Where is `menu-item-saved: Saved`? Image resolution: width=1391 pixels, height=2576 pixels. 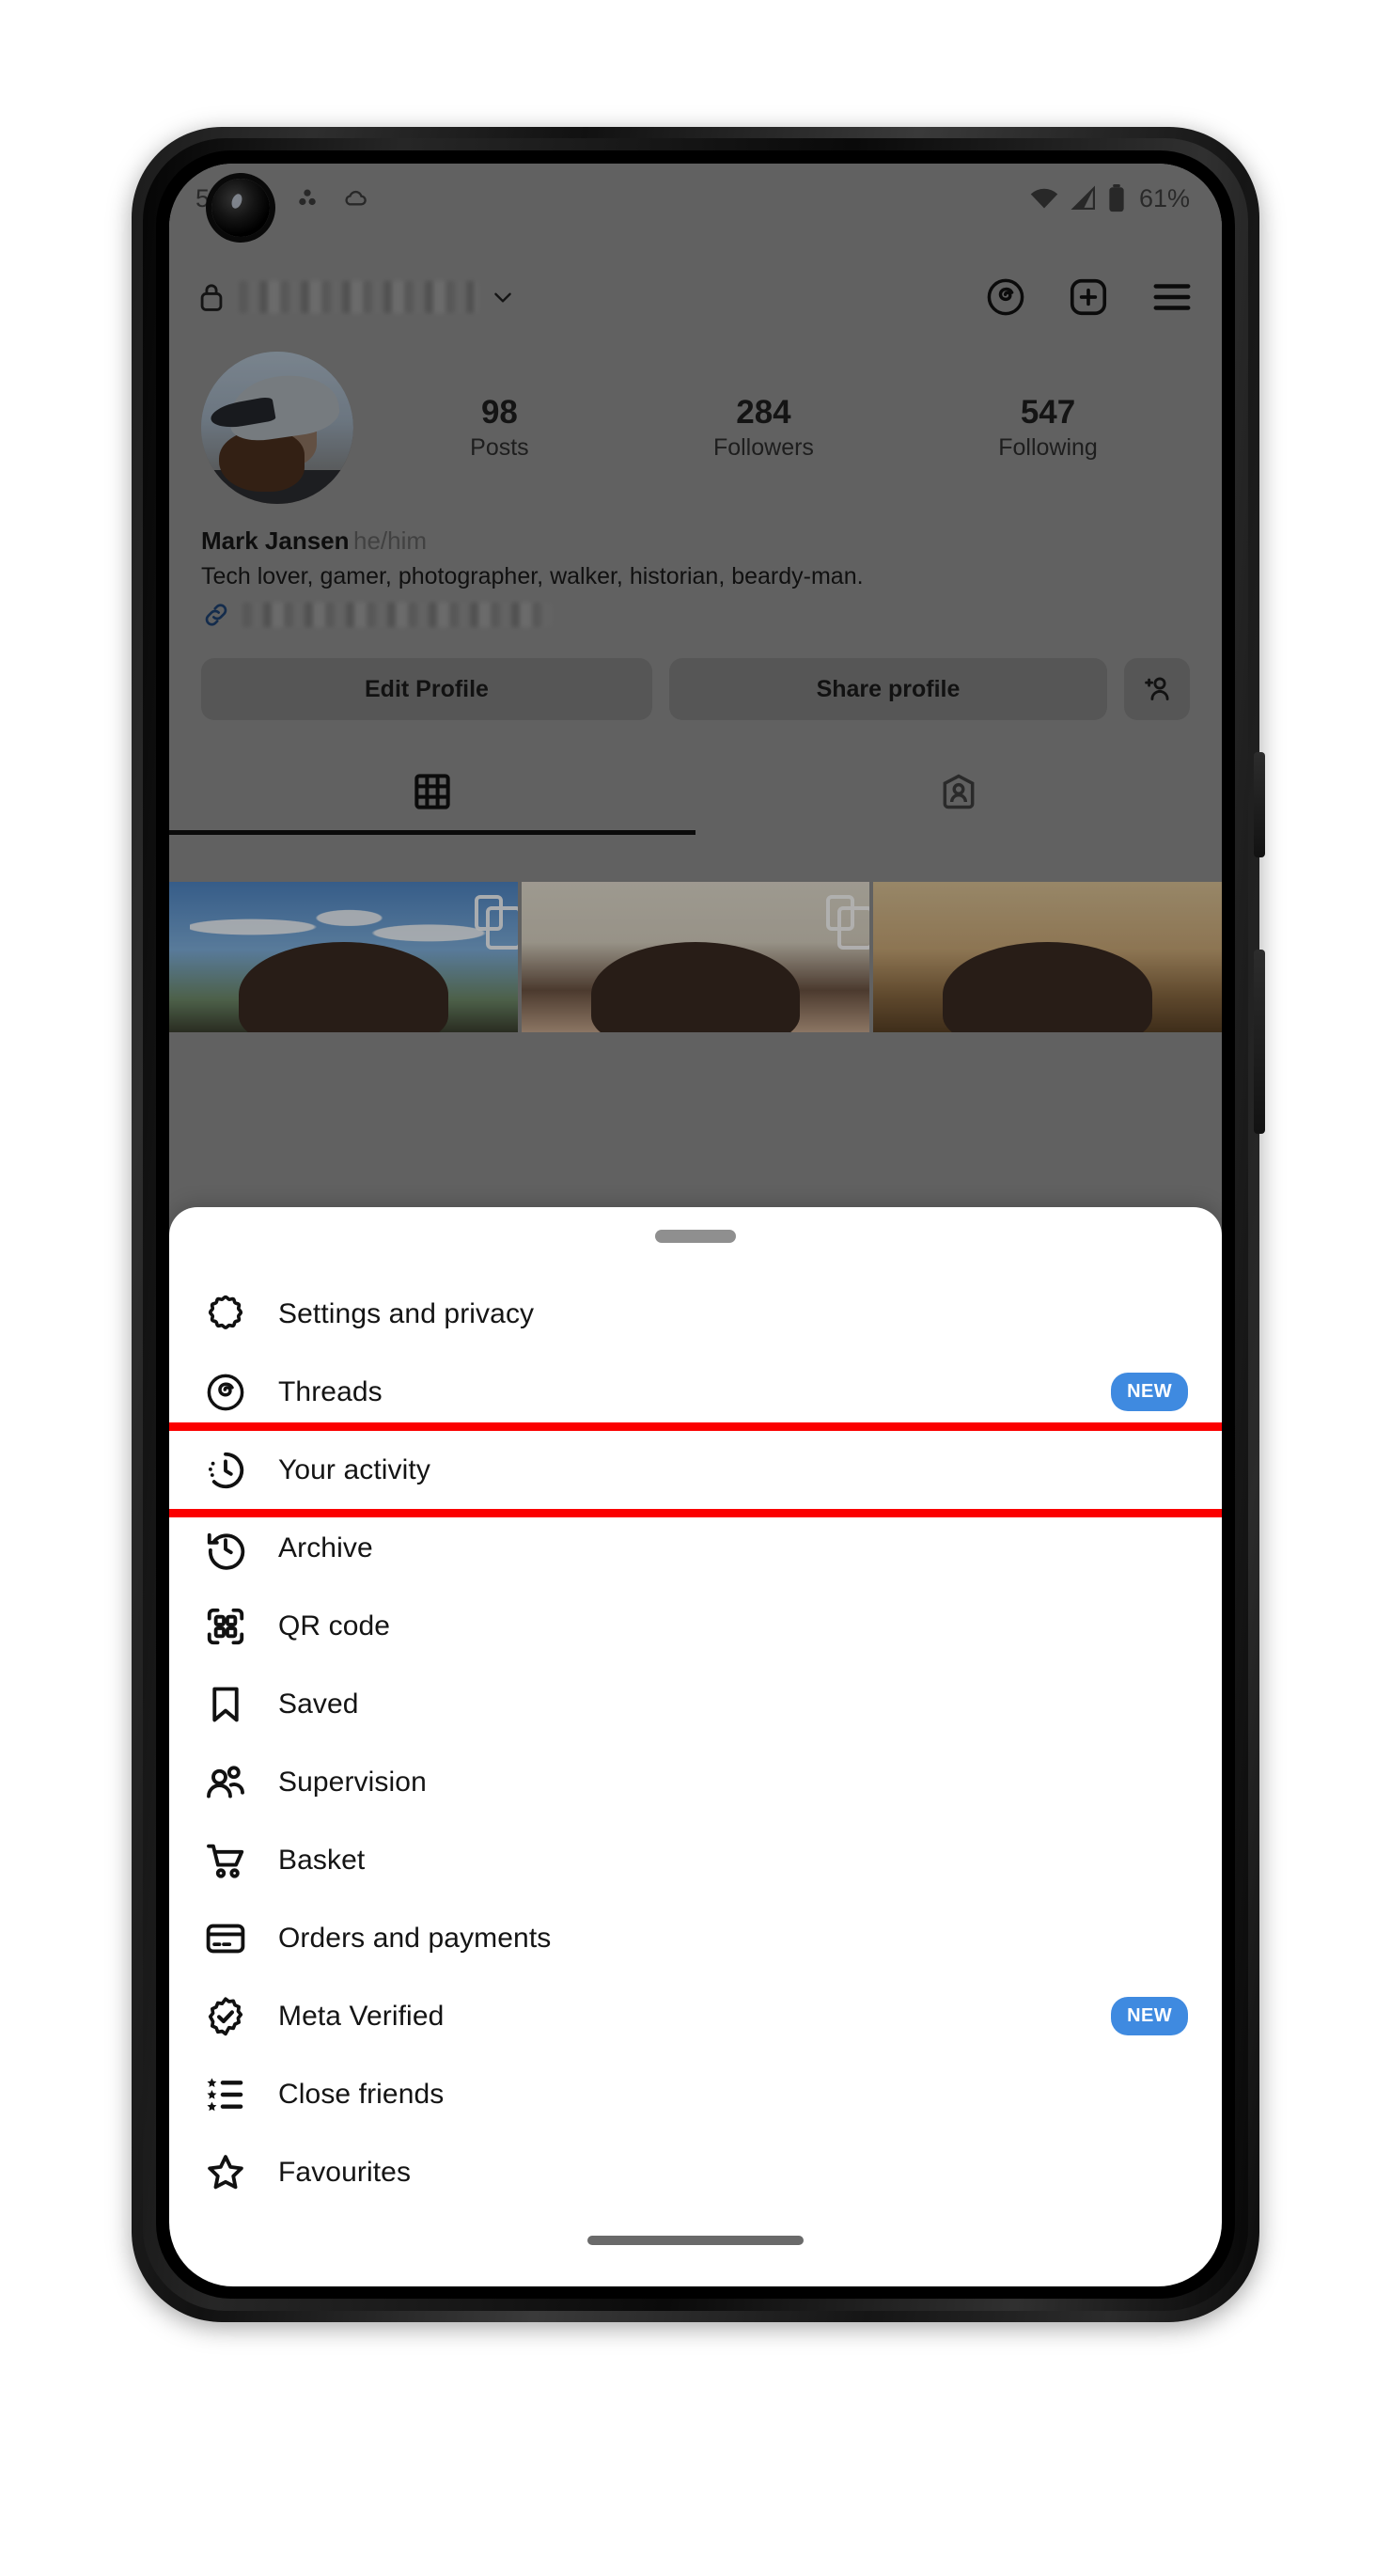
menu-item-saved: Saved is located at coordinates (696, 1704).